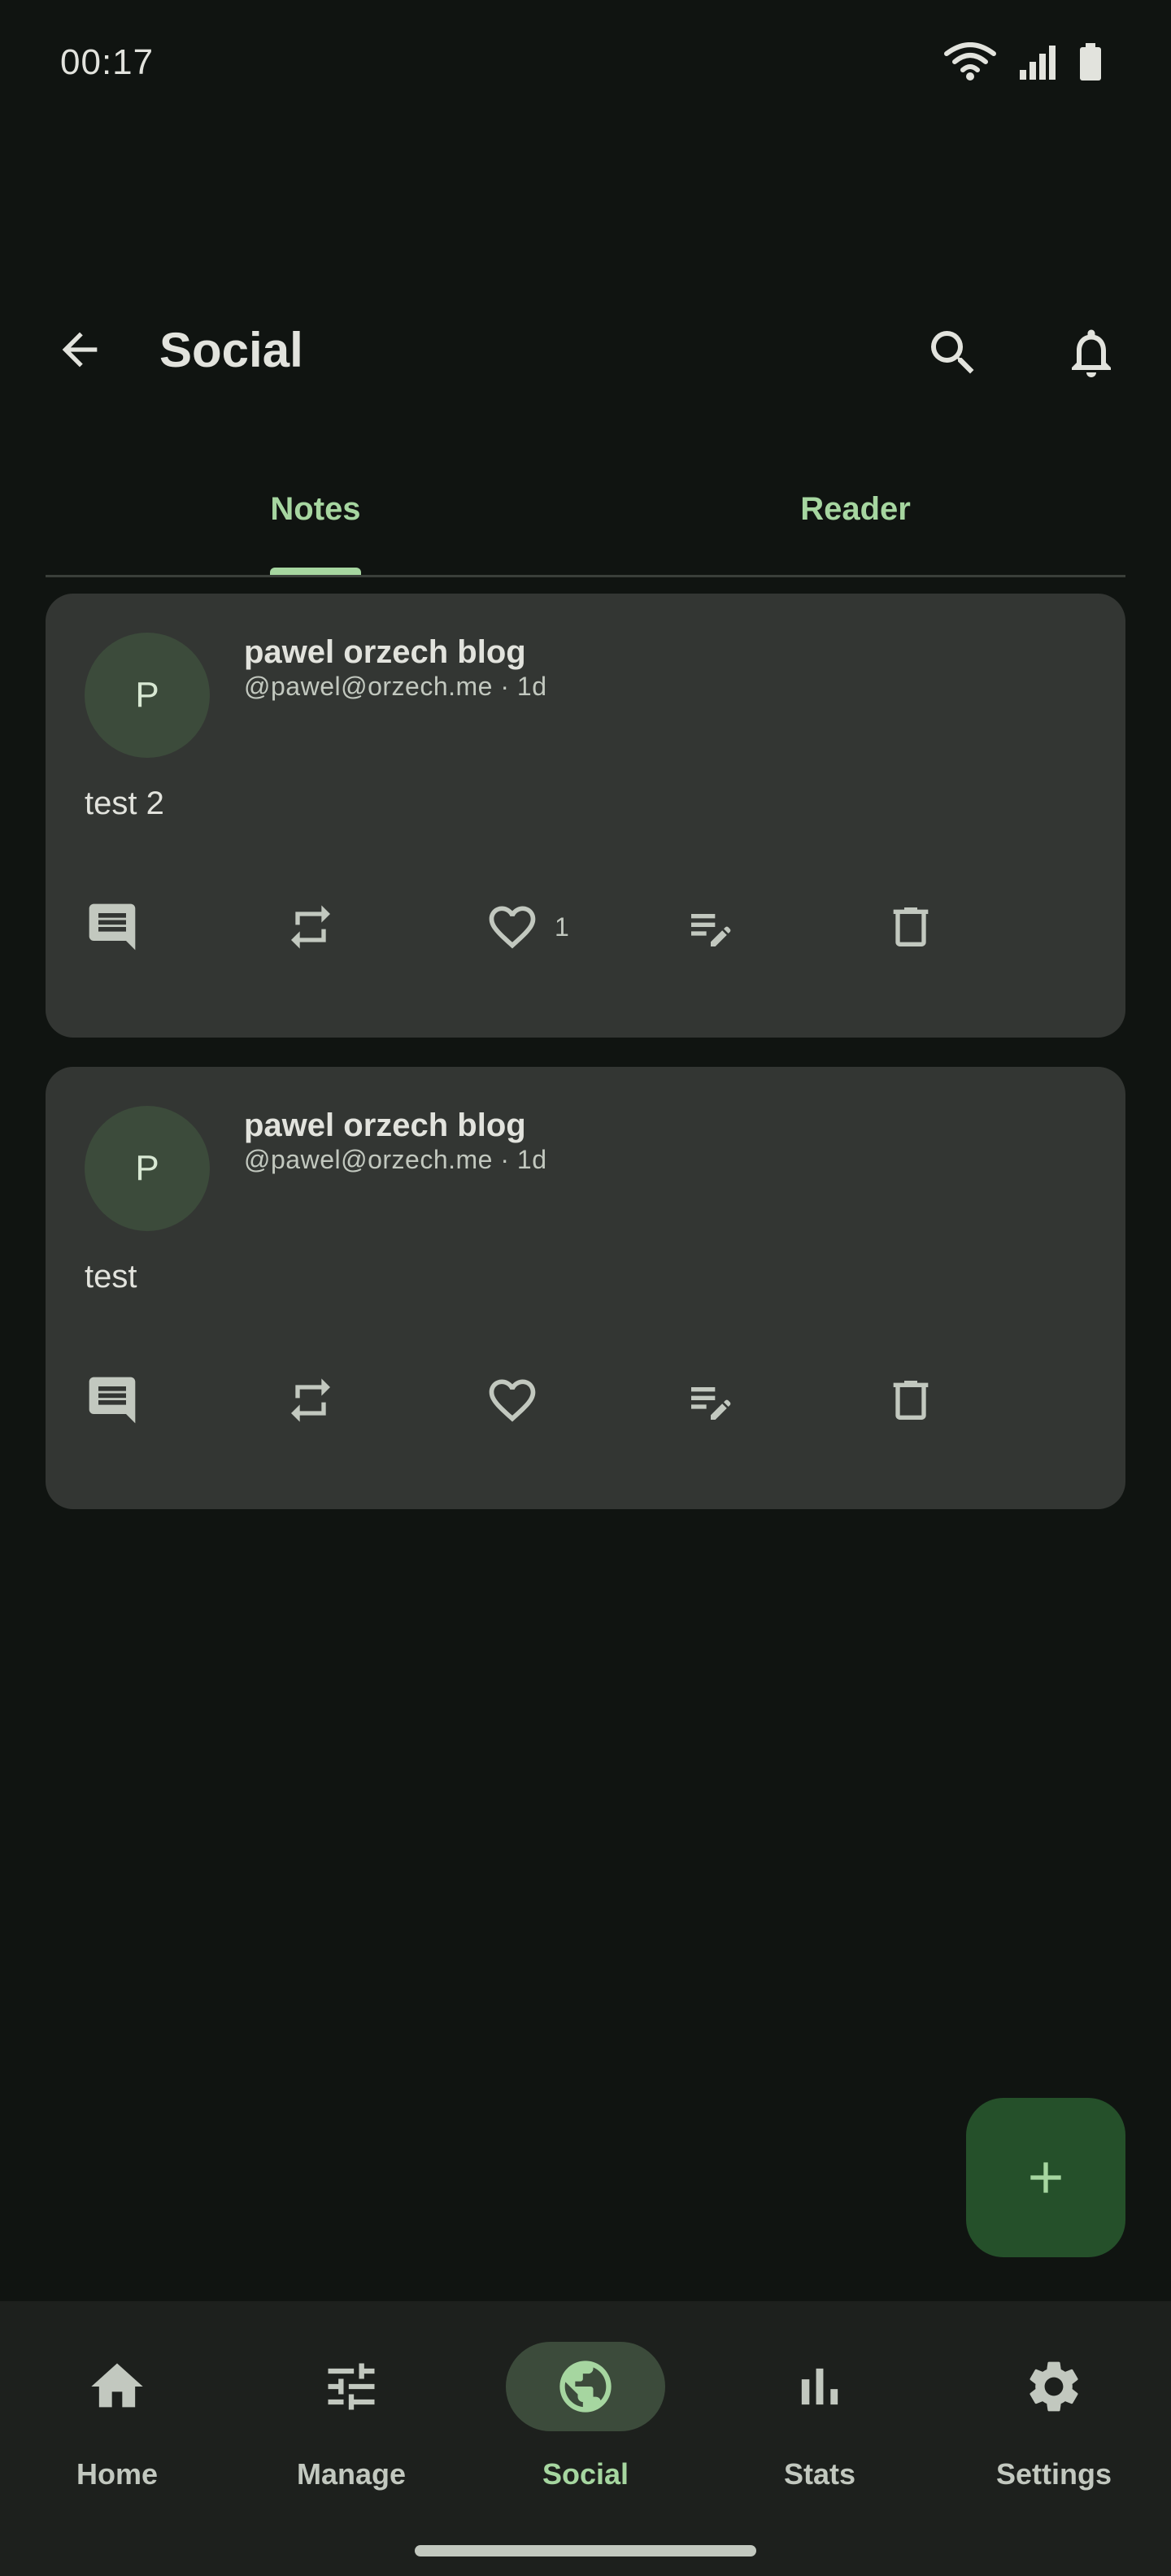  What do you see at coordinates (111, 1277) in the screenshot?
I see `note-text: test` at bounding box center [111, 1277].